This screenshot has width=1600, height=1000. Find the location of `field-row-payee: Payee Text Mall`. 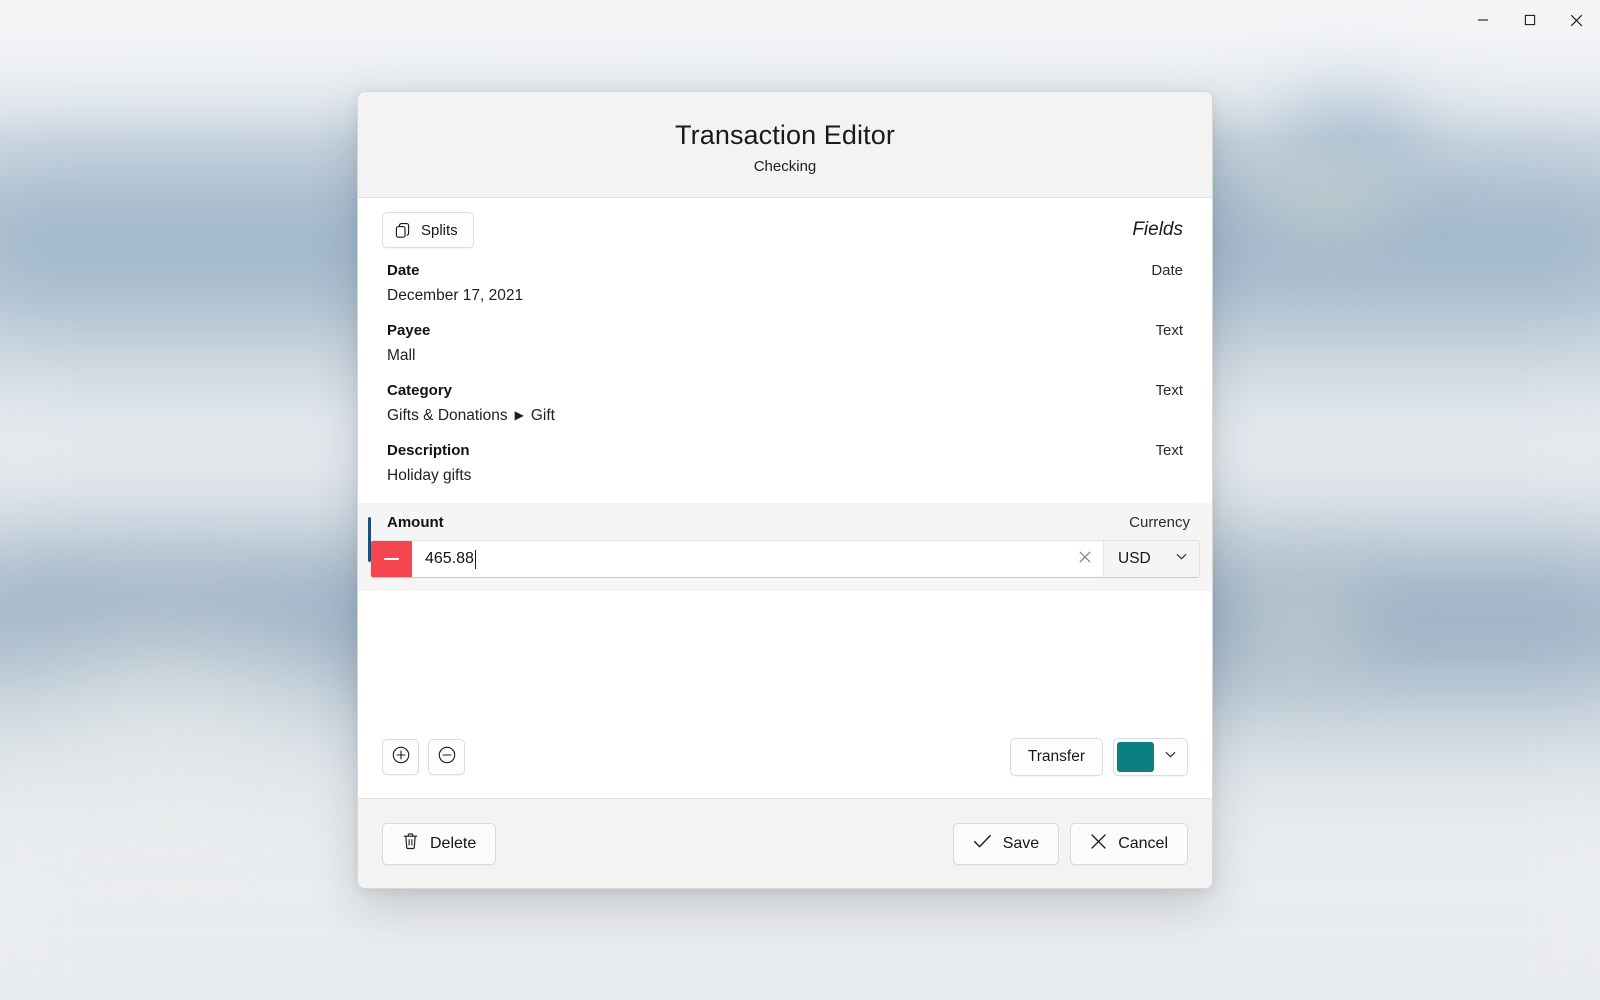

field-row-payee: Payee Text Mall is located at coordinates (785, 344).